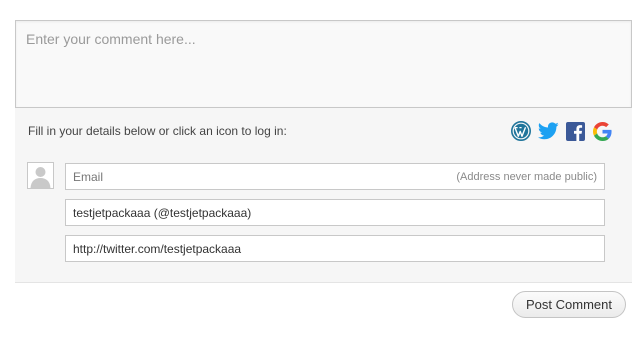 This screenshot has height=347, width=644. What do you see at coordinates (575, 131) in the screenshot?
I see `facebook-icon` at bounding box center [575, 131].